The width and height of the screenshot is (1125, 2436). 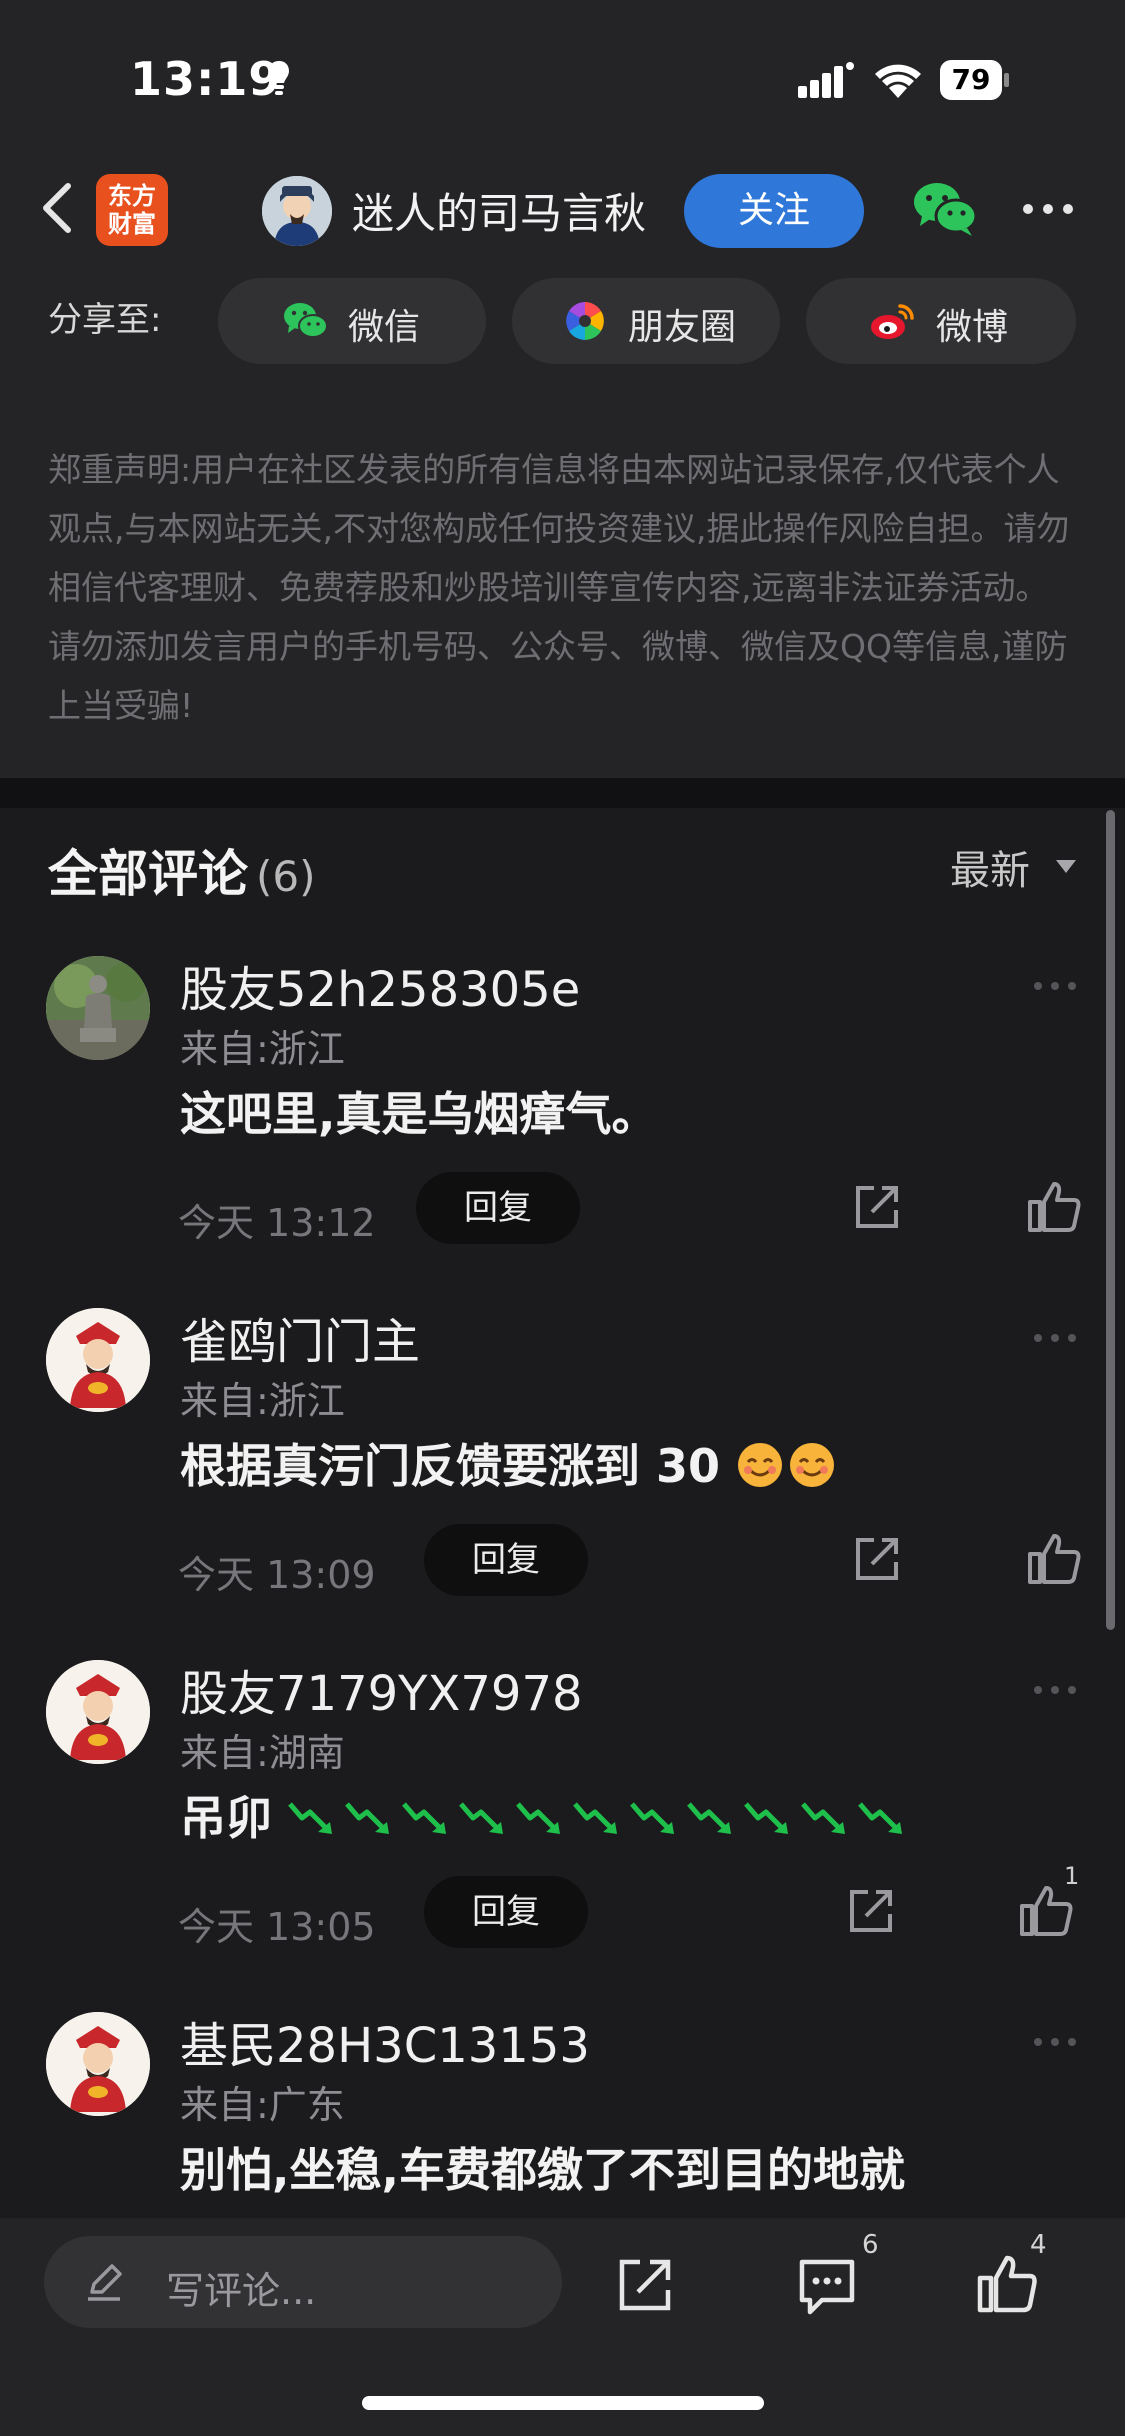 I want to click on status-time: 13:19, so click(x=206, y=79).